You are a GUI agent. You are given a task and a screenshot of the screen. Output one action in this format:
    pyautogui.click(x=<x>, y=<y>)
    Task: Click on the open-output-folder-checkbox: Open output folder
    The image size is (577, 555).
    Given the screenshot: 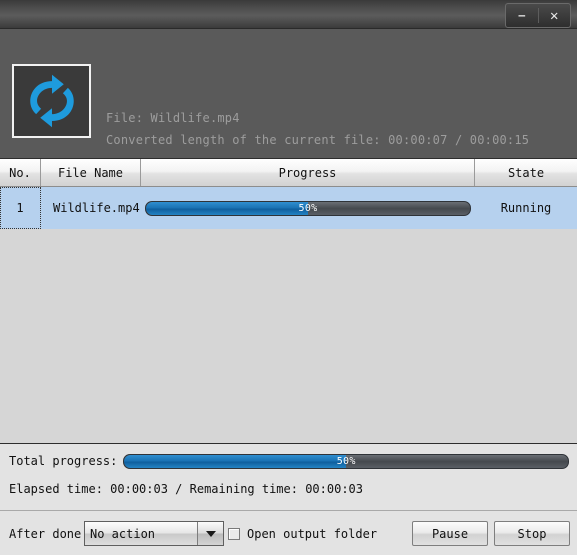 What is the action you would take?
    pyautogui.click(x=302, y=534)
    